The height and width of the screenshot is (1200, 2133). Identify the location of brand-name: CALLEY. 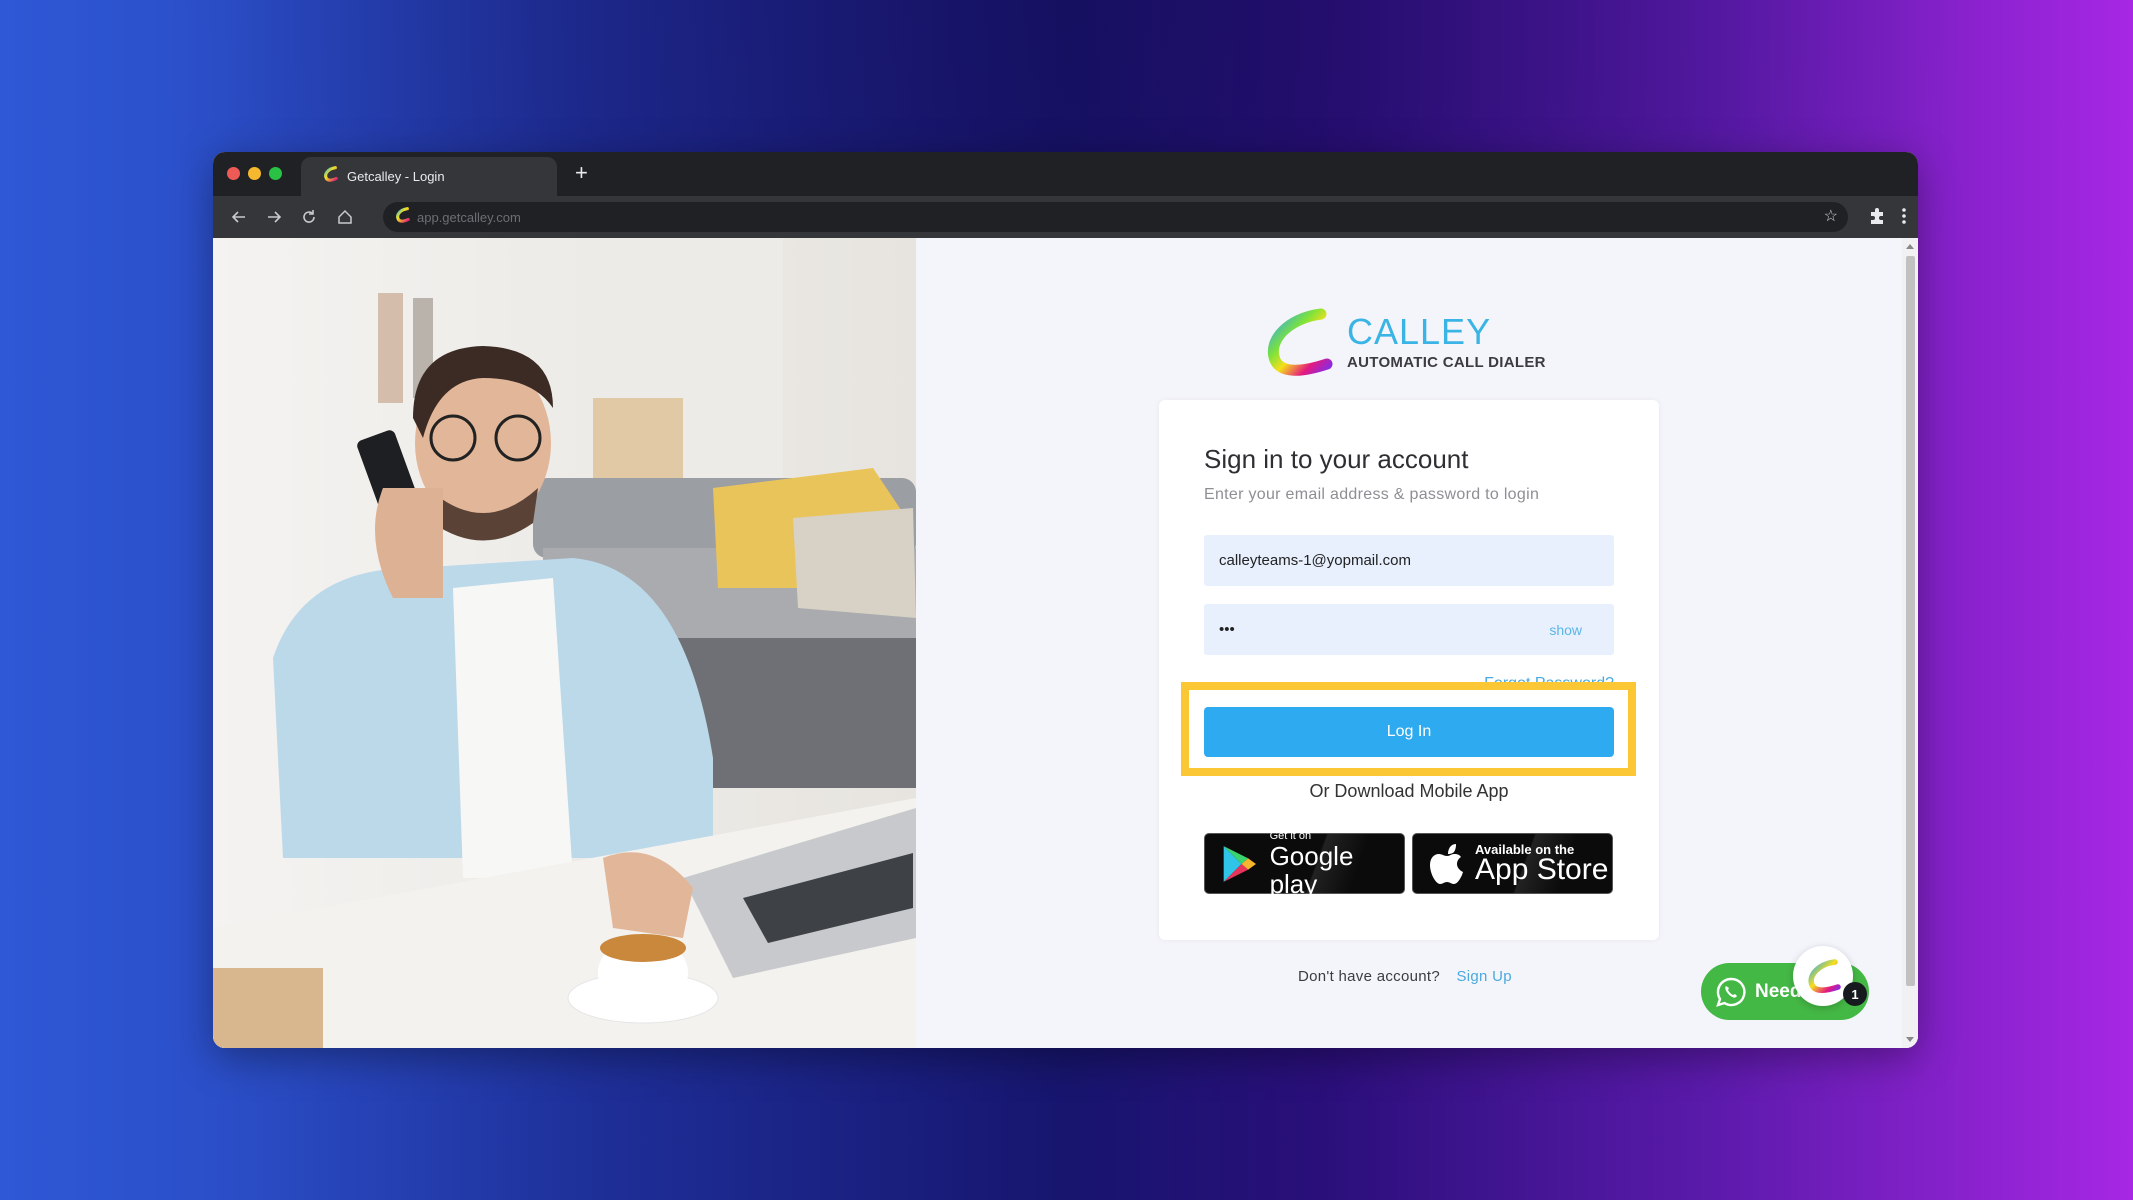
(1419, 331).